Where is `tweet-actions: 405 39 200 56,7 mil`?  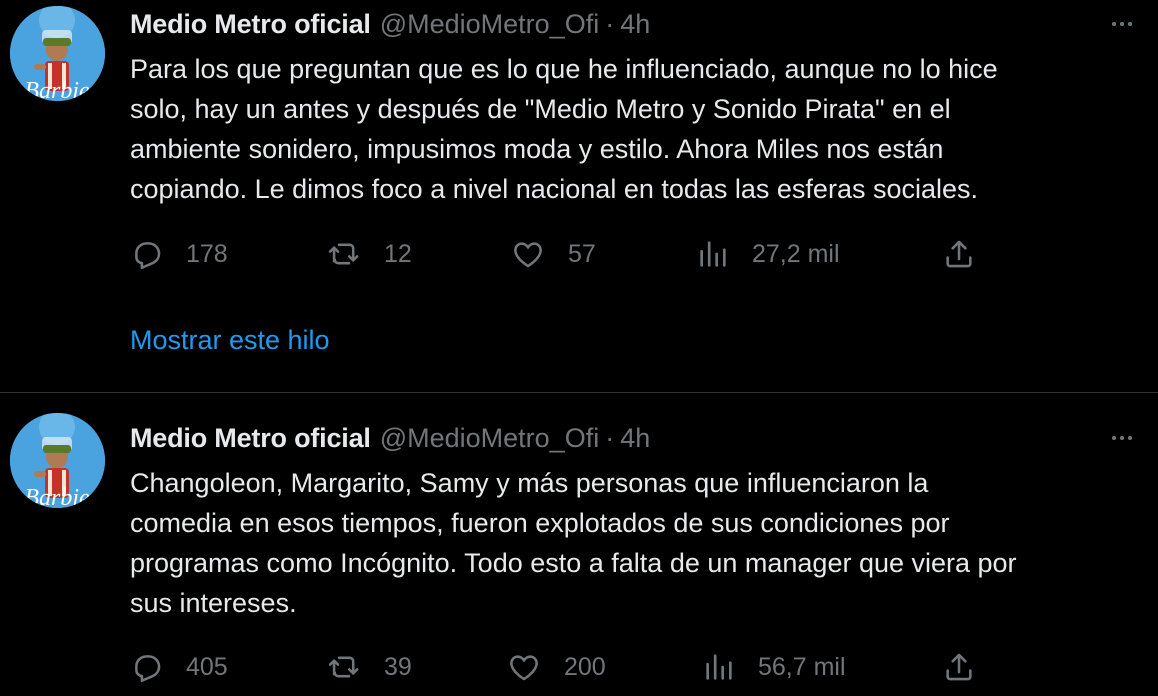 tweet-actions: 405 39 200 56,7 mil is located at coordinates (580, 667).